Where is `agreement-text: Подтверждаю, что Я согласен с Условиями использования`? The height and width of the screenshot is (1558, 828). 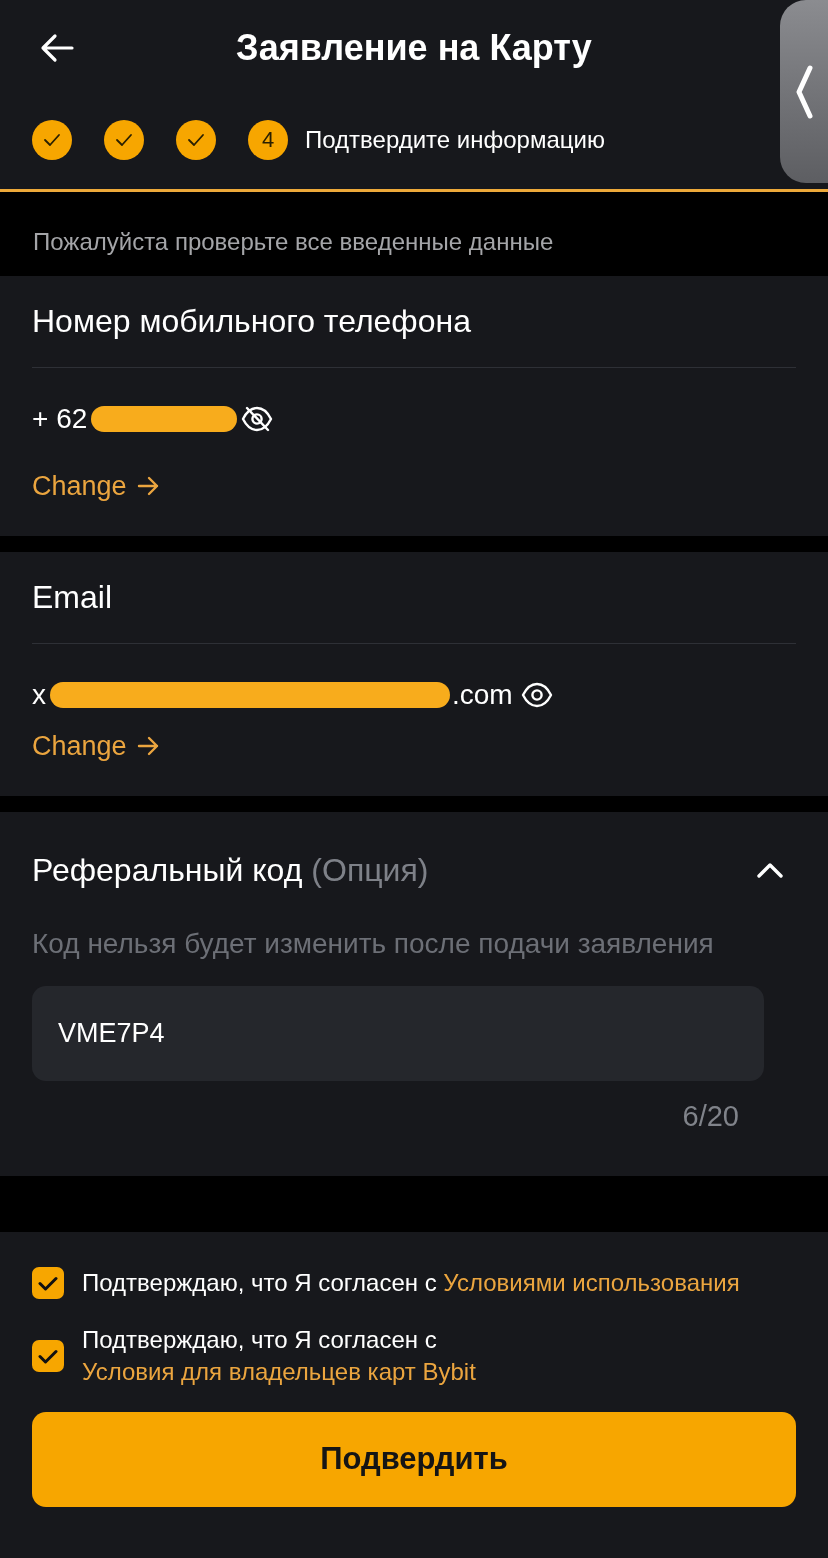 agreement-text: Подтверждаю, что Я согласен с Условиями использования is located at coordinates (411, 1283).